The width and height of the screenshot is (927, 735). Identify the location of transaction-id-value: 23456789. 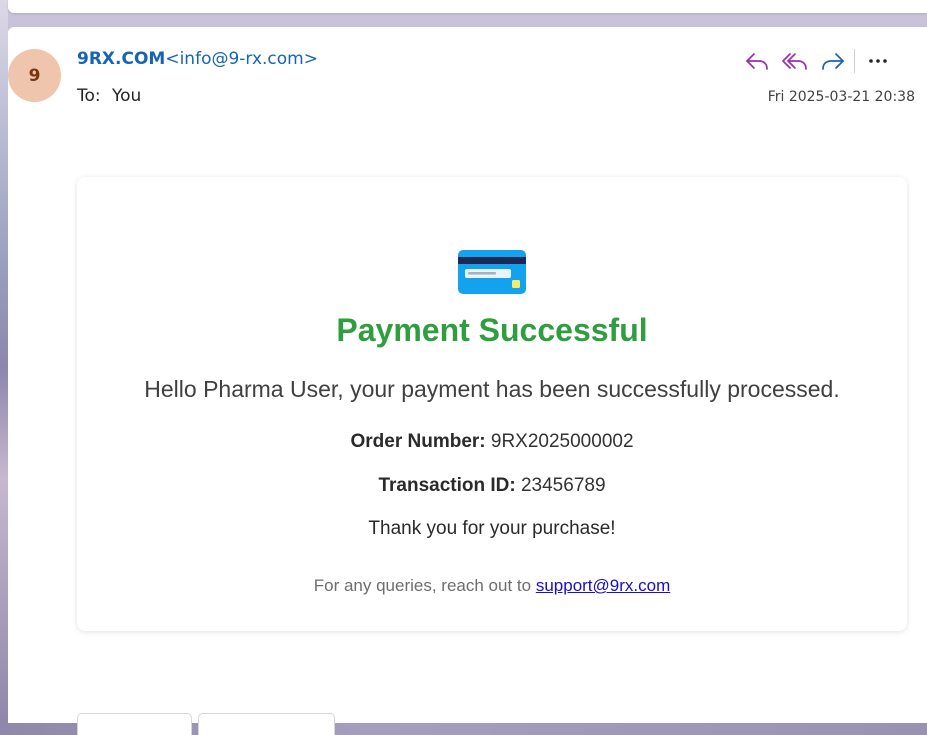
(563, 485).